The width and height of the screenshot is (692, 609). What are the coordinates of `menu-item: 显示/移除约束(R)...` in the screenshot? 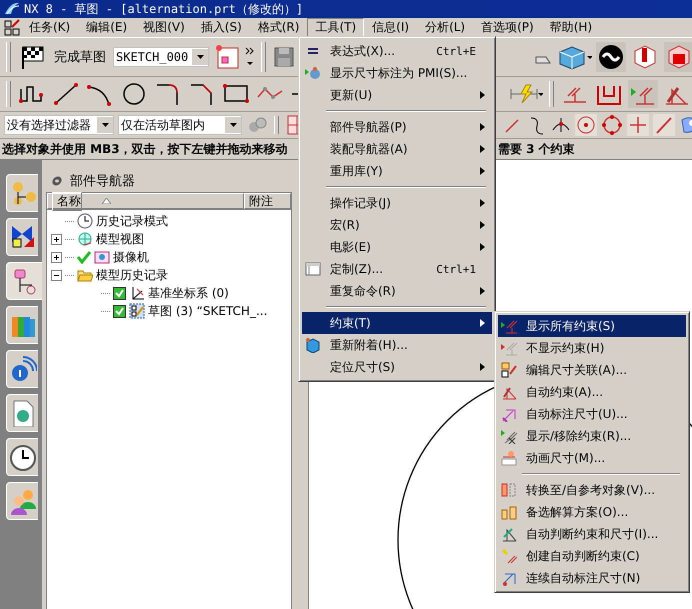 It's located at (592, 436).